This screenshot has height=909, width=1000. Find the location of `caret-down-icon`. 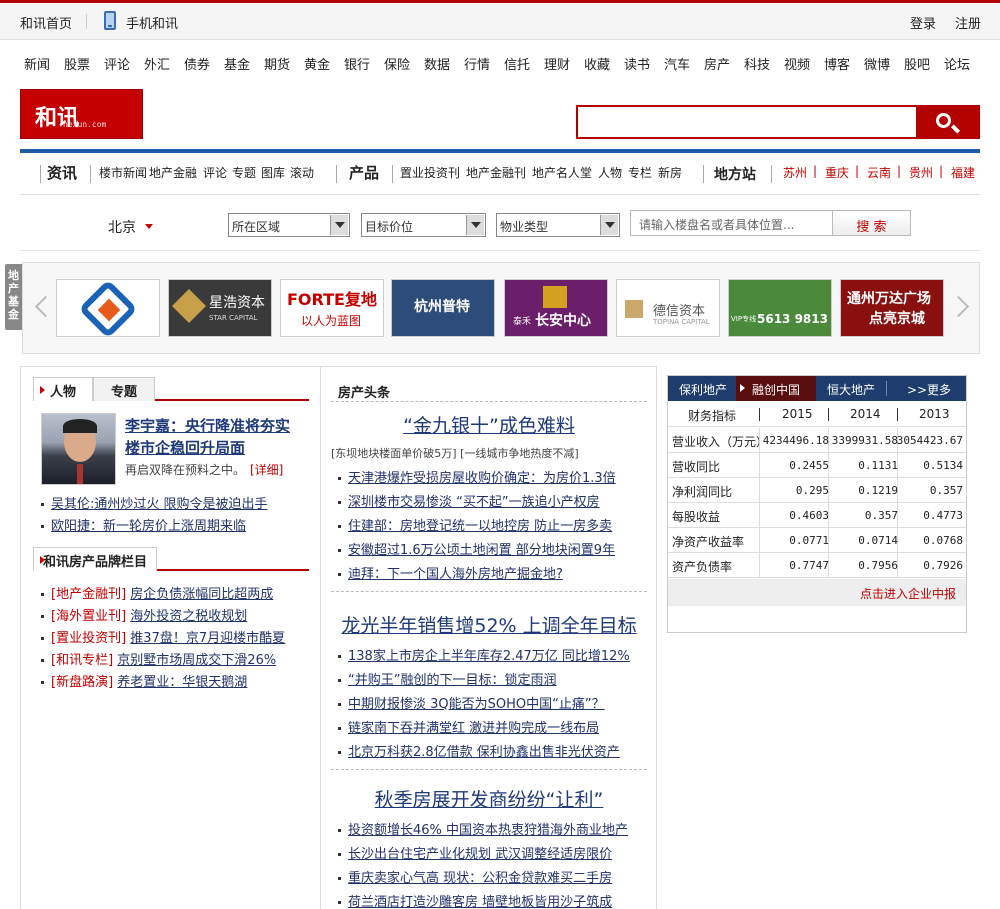

caret-down-icon is located at coordinates (149, 226).